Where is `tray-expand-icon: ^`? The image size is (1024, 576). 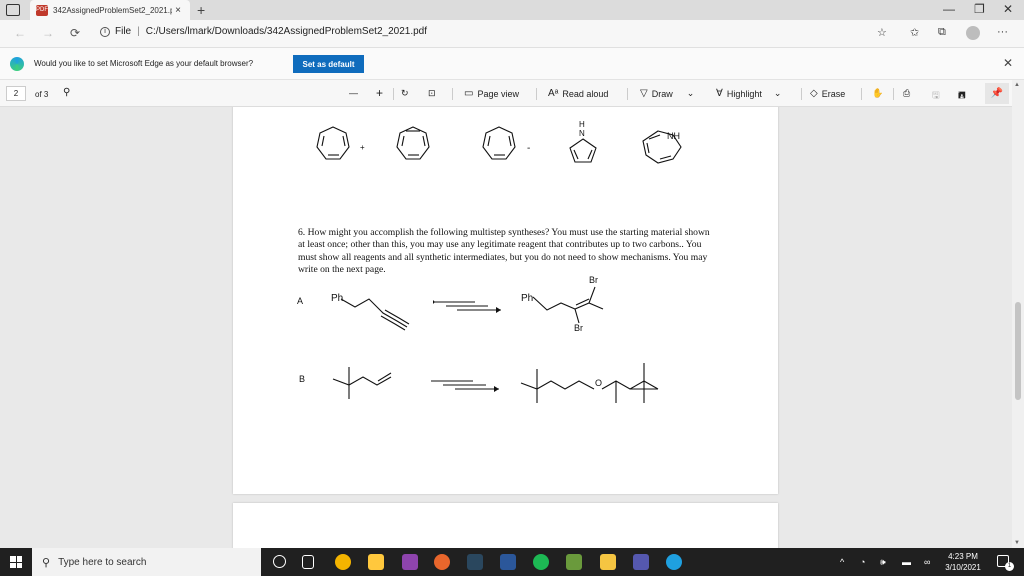
tray-expand-icon: ^ is located at coordinates (842, 562).